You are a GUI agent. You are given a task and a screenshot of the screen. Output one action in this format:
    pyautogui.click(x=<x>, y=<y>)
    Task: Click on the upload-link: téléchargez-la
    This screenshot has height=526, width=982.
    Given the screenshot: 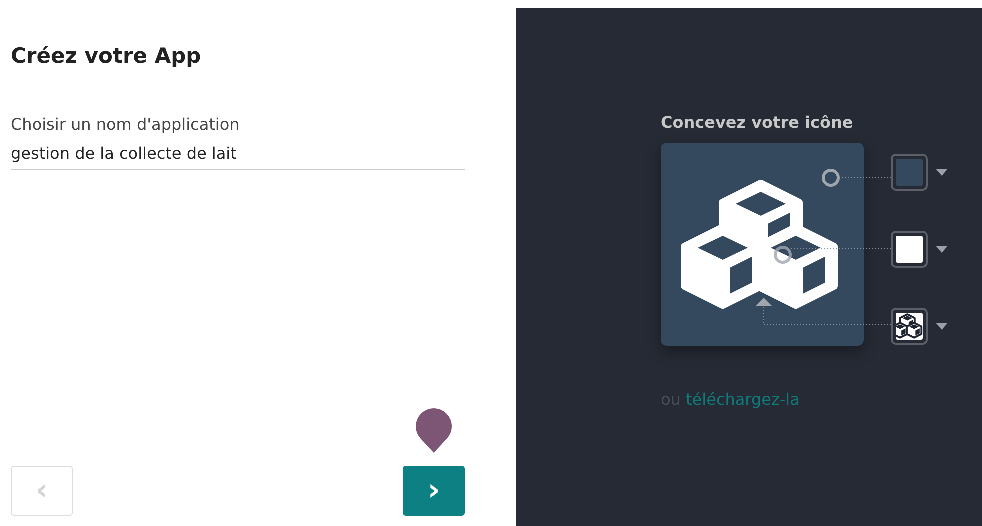 What is the action you would take?
    pyautogui.click(x=743, y=399)
    